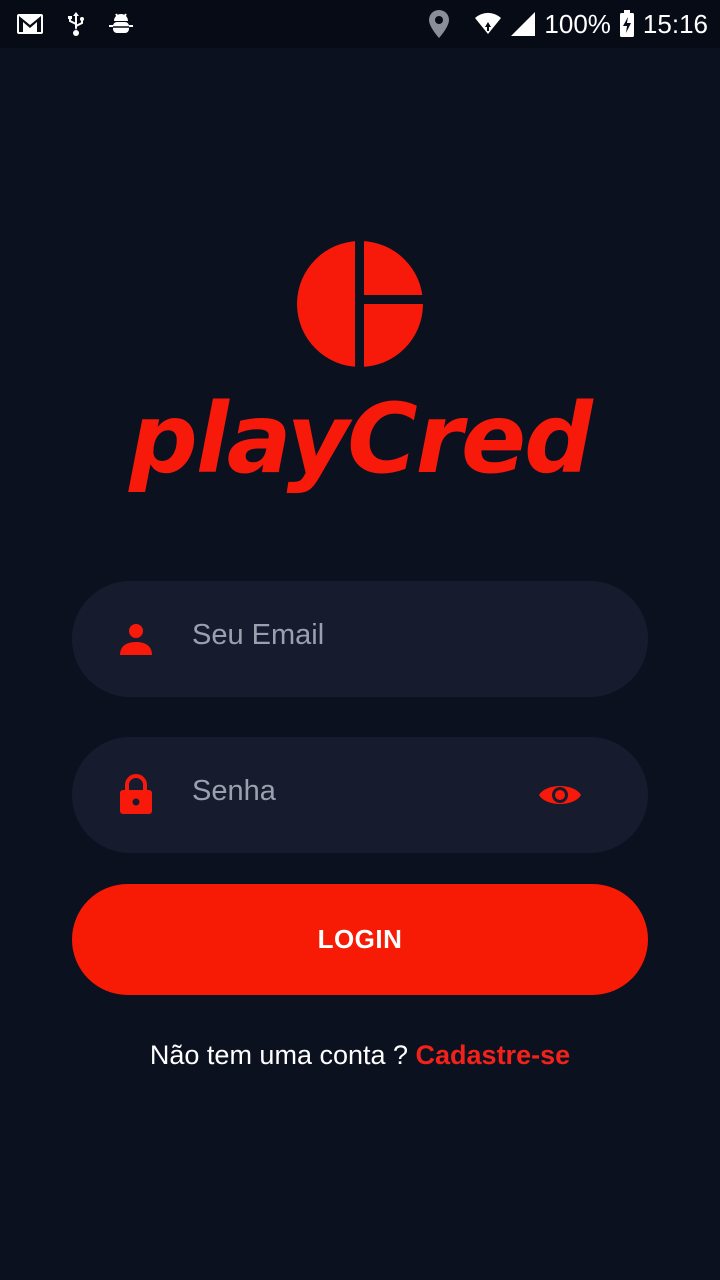 The height and width of the screenshot is (1280, 720). Describe the element at coordinates (560, 795) in the screenshot. I see `show-password-eye-icon` at that location.